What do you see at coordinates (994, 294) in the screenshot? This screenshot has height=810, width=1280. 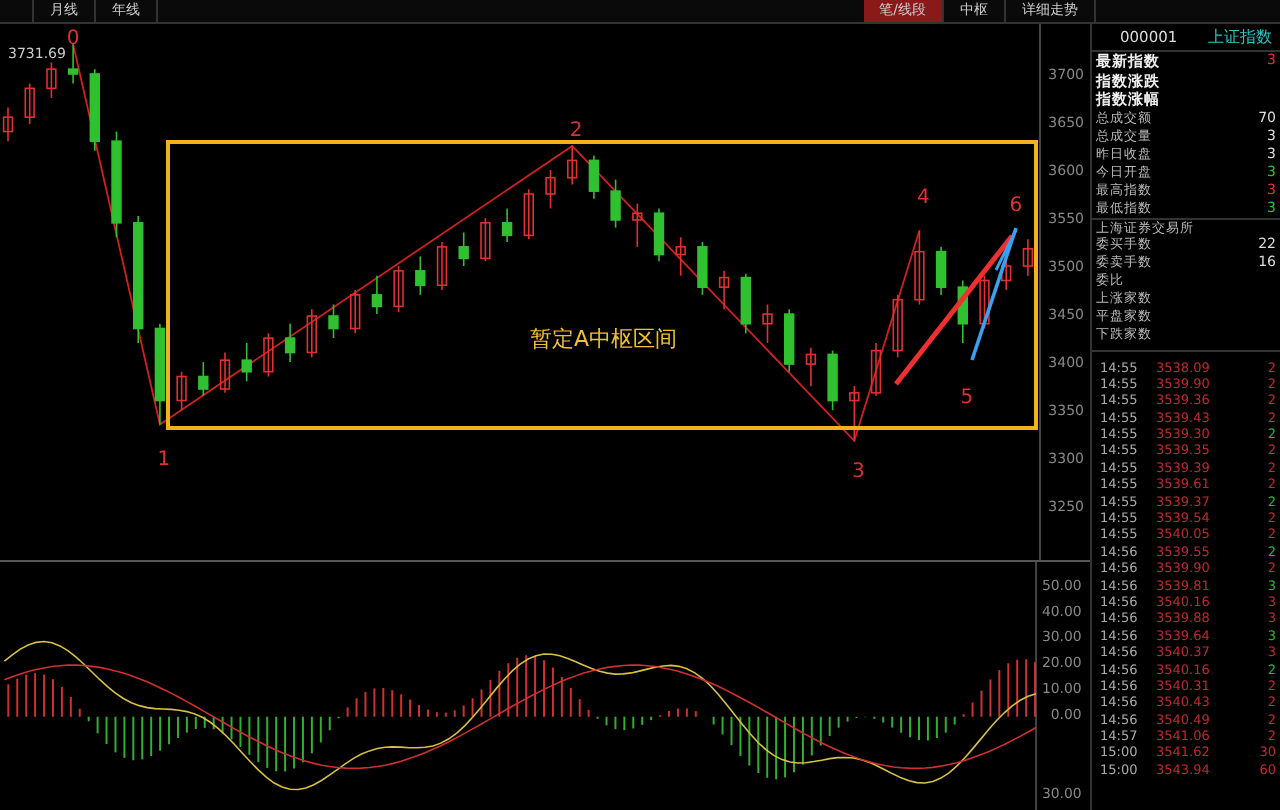 I see `trend-line-pair` at bounding box center [994, 294].